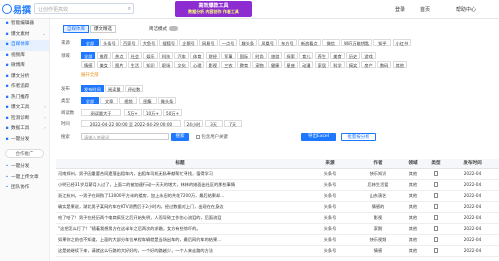  I want to click on category-chip: 美食, so click(337, 55).